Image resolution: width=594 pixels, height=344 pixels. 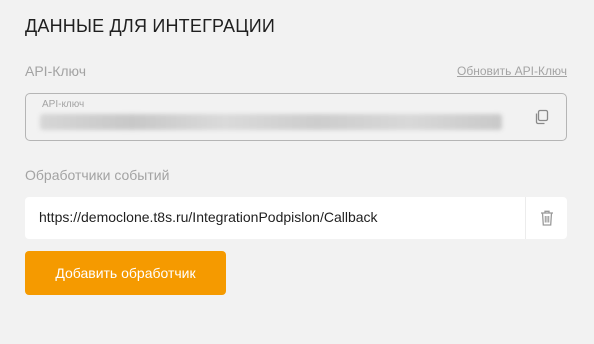 I want to click on copy-icon, so click(x=542, y=117).